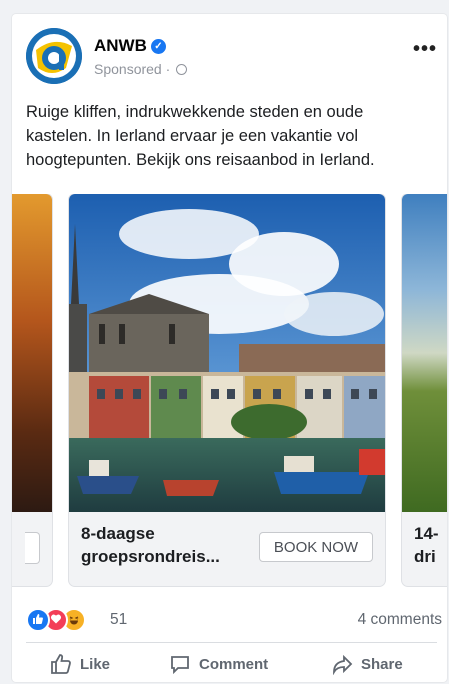  I want to click on sponsored-label: Sponsored ·, so click(141, 69).